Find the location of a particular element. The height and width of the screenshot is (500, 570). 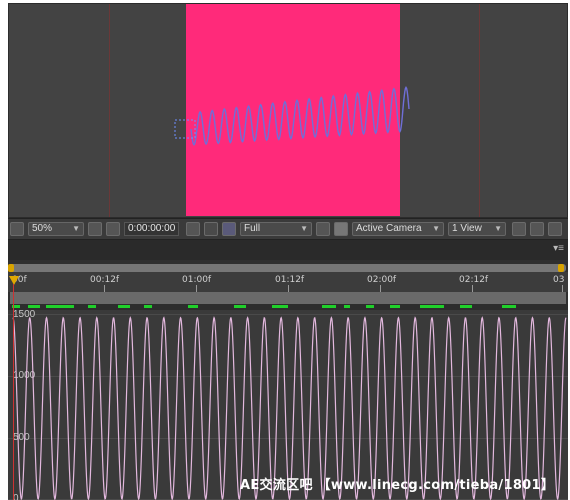

transparency-grid-icon is located at coordinates (341, 229).